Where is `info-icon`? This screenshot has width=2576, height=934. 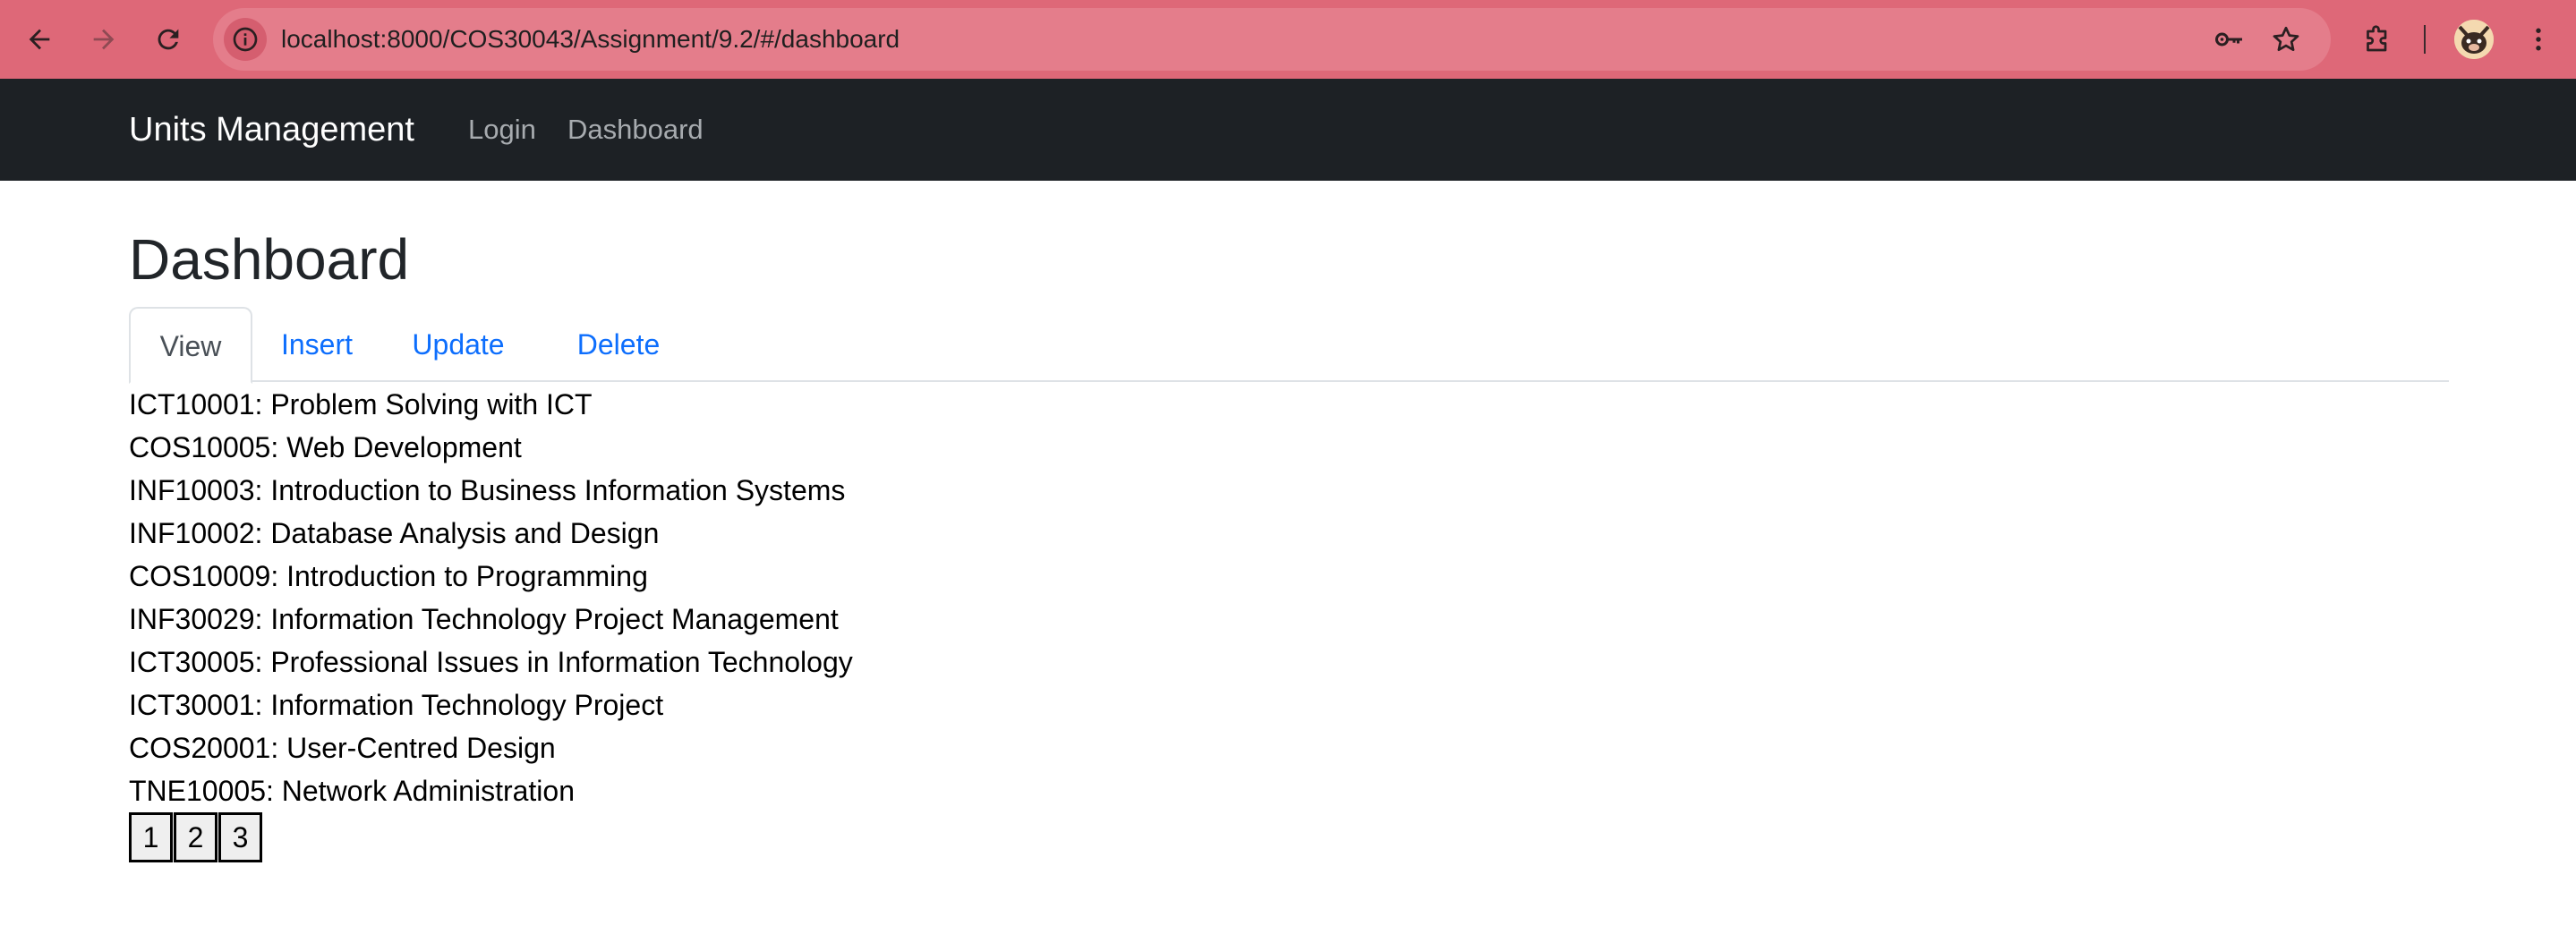 info-icon is located at coordinates (245, 39).